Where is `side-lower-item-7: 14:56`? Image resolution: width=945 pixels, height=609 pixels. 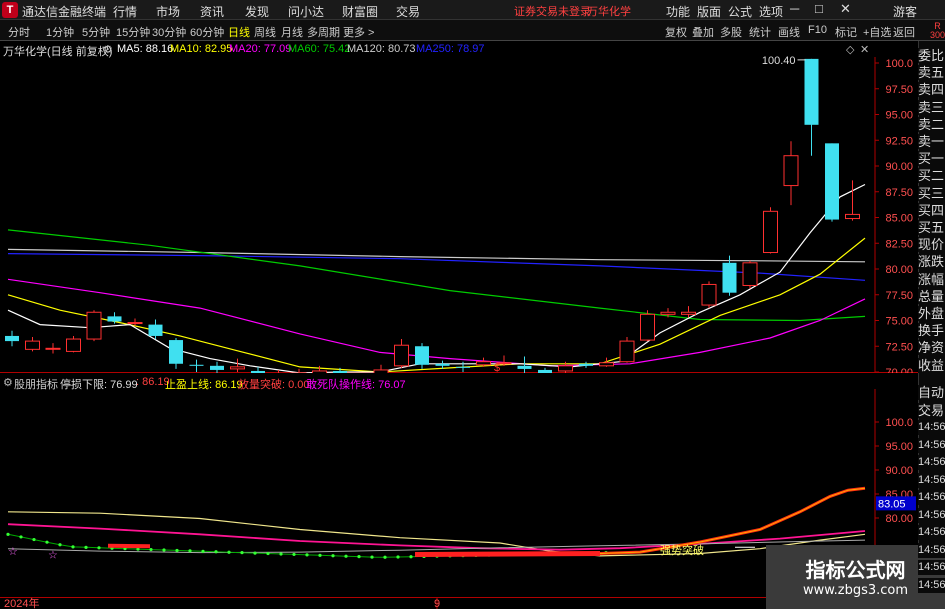
side-lower-item-7: 14:56 is located at coordinates (931, 515).